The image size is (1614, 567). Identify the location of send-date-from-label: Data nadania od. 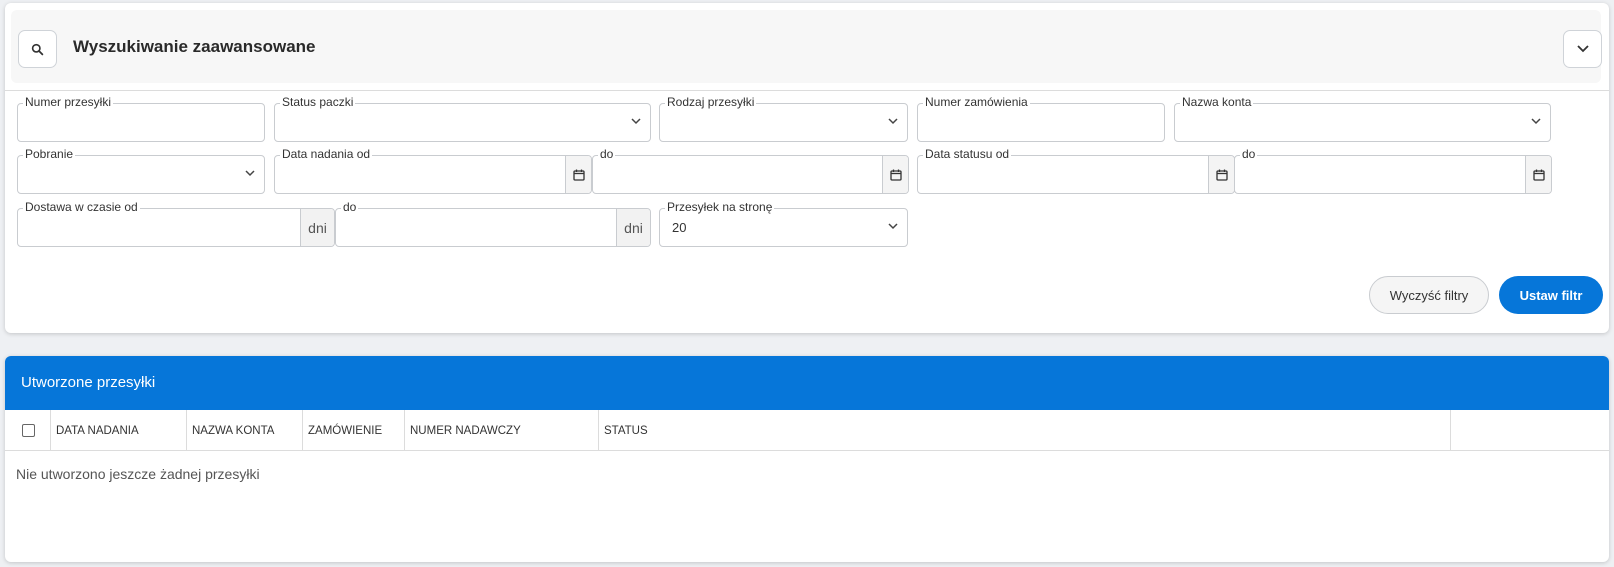
(326, 154).